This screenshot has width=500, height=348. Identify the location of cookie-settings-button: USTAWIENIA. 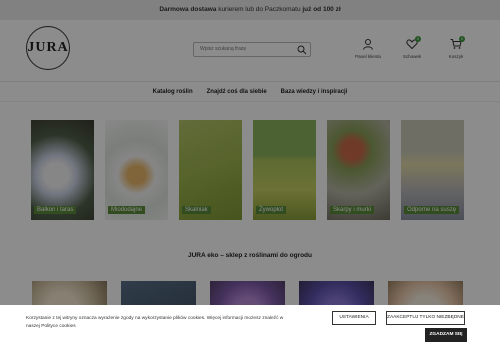
(354, 318).